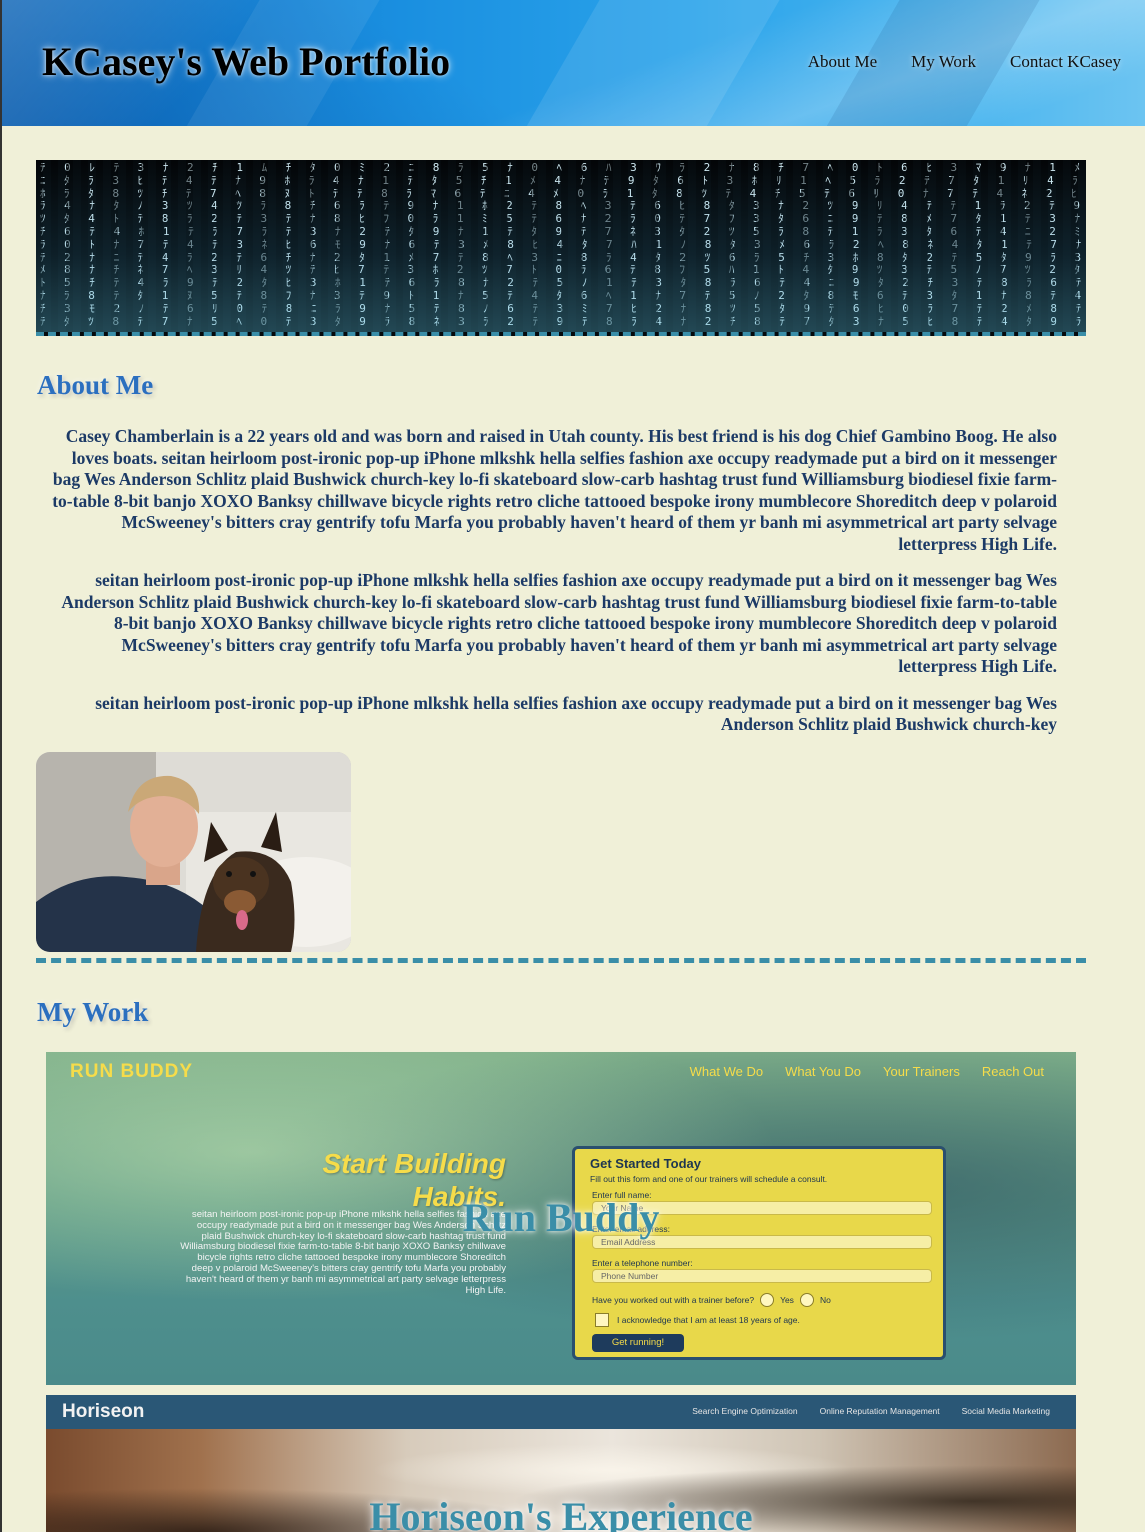  Describe the element at coordinates (726, 1071) in the screenshot. I see `run-buddy-nav-item: What We Do` at that location.